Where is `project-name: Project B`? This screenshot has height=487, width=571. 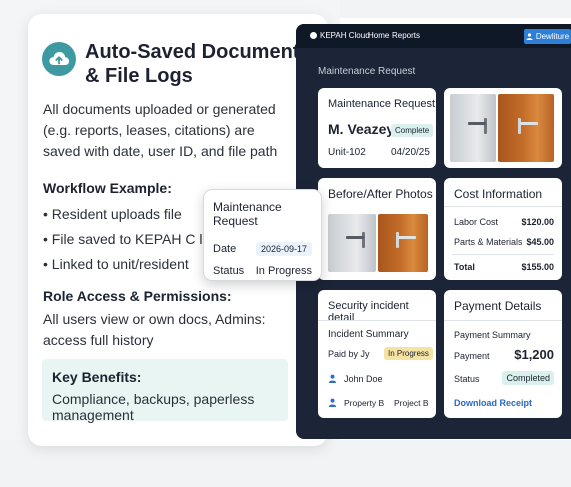 project-name: Project B is located at coordinates (411, 403).